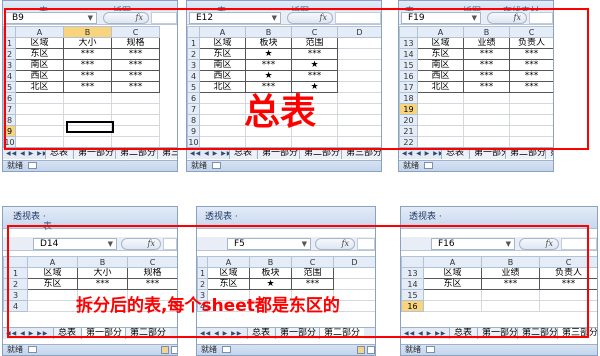 Image resolution: width=600 pixels, height=356 pixels. I want to click on annotation-label: 拆分后的表,每个sheet都是东区的, so click(208, 306).